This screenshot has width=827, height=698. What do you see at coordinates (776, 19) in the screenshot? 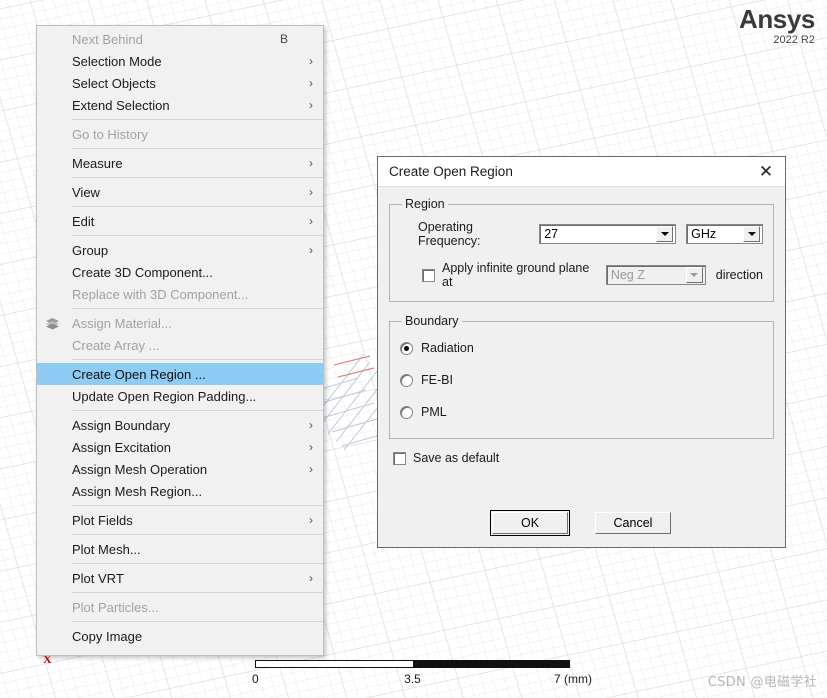
I see `ansys-logo-name: Ansys` at bounding box center [776, 19].